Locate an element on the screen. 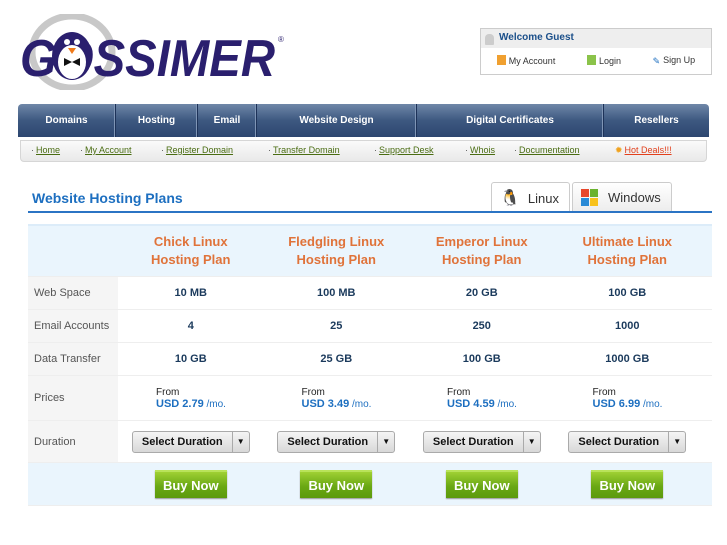 The width and height of the screenshot is (727, 545). subnav-whois: Whois is located at coordinates (480, 150).